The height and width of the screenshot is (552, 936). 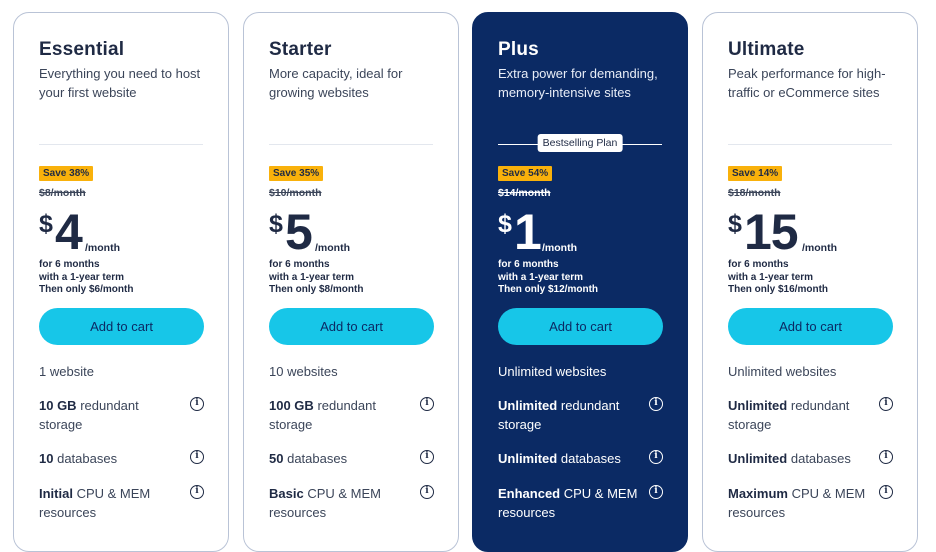 I want to click on feature-storage: 100 GB redundant storage i, so click(x=356, y=415).